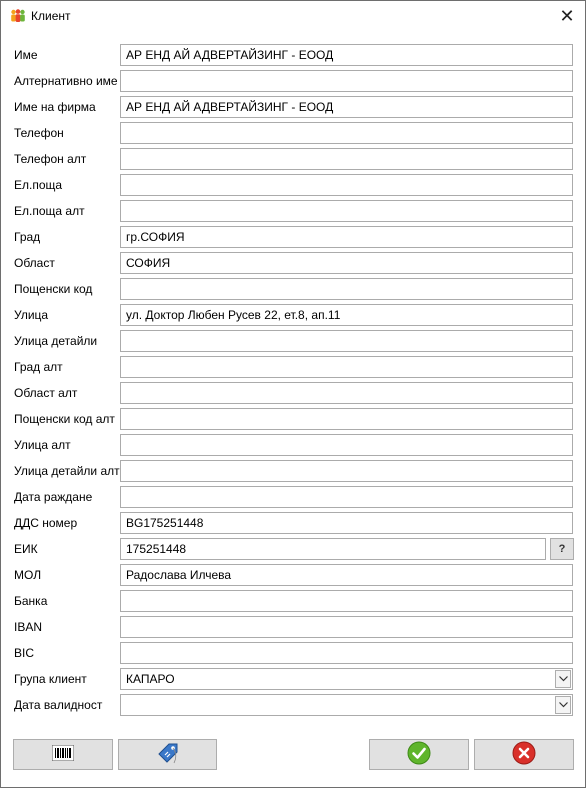 The width and height of the screenshot is (586, 788). Describe the element at coordinates (58, 705) in the screenshot. I see `field-label: Дата валидност` at that location.